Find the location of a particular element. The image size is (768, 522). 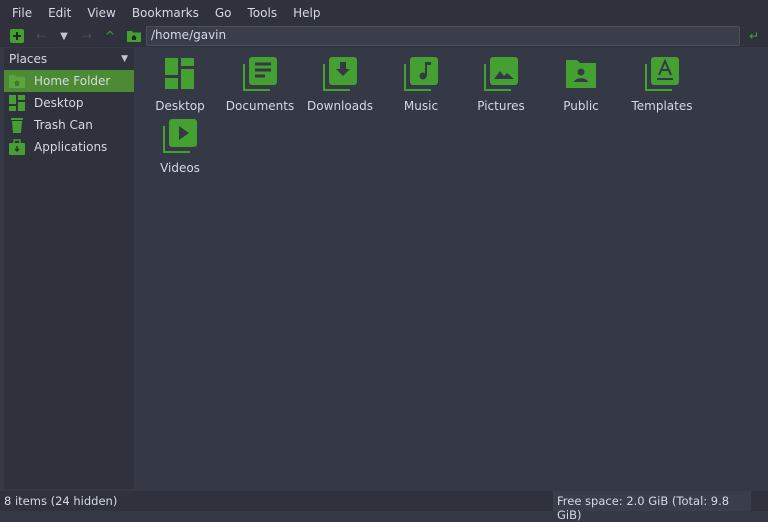

menu-view: View is located at coordinates (101, 13).